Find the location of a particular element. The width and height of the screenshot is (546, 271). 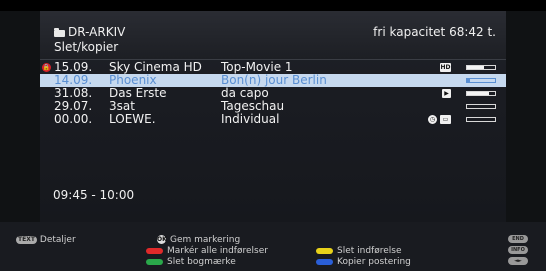

copy-entry-hint: Kopier postering is located at coordinates (363, 262).